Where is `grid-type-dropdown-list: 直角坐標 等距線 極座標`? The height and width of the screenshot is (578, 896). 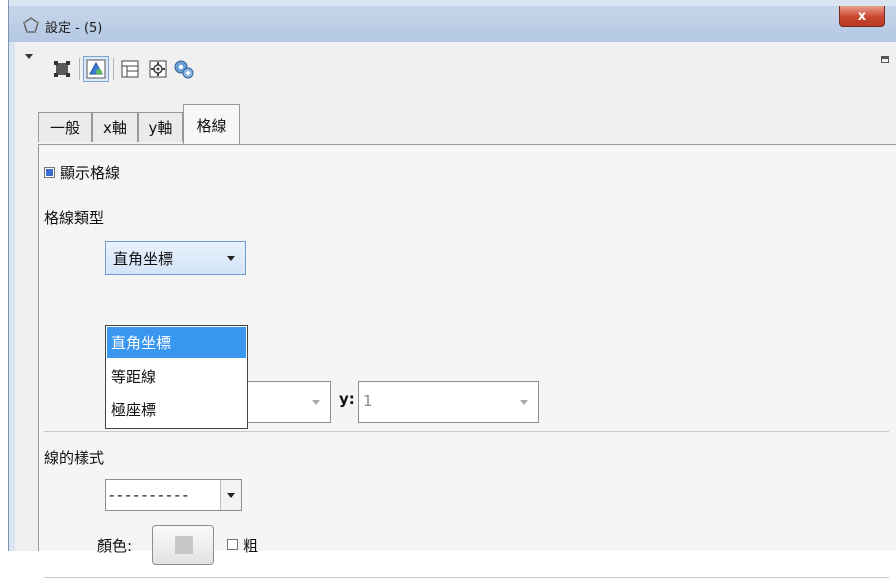 grid-type-dropdown-list: 直角坐標 等距線 極座標 is located at coordinates (176, 377).